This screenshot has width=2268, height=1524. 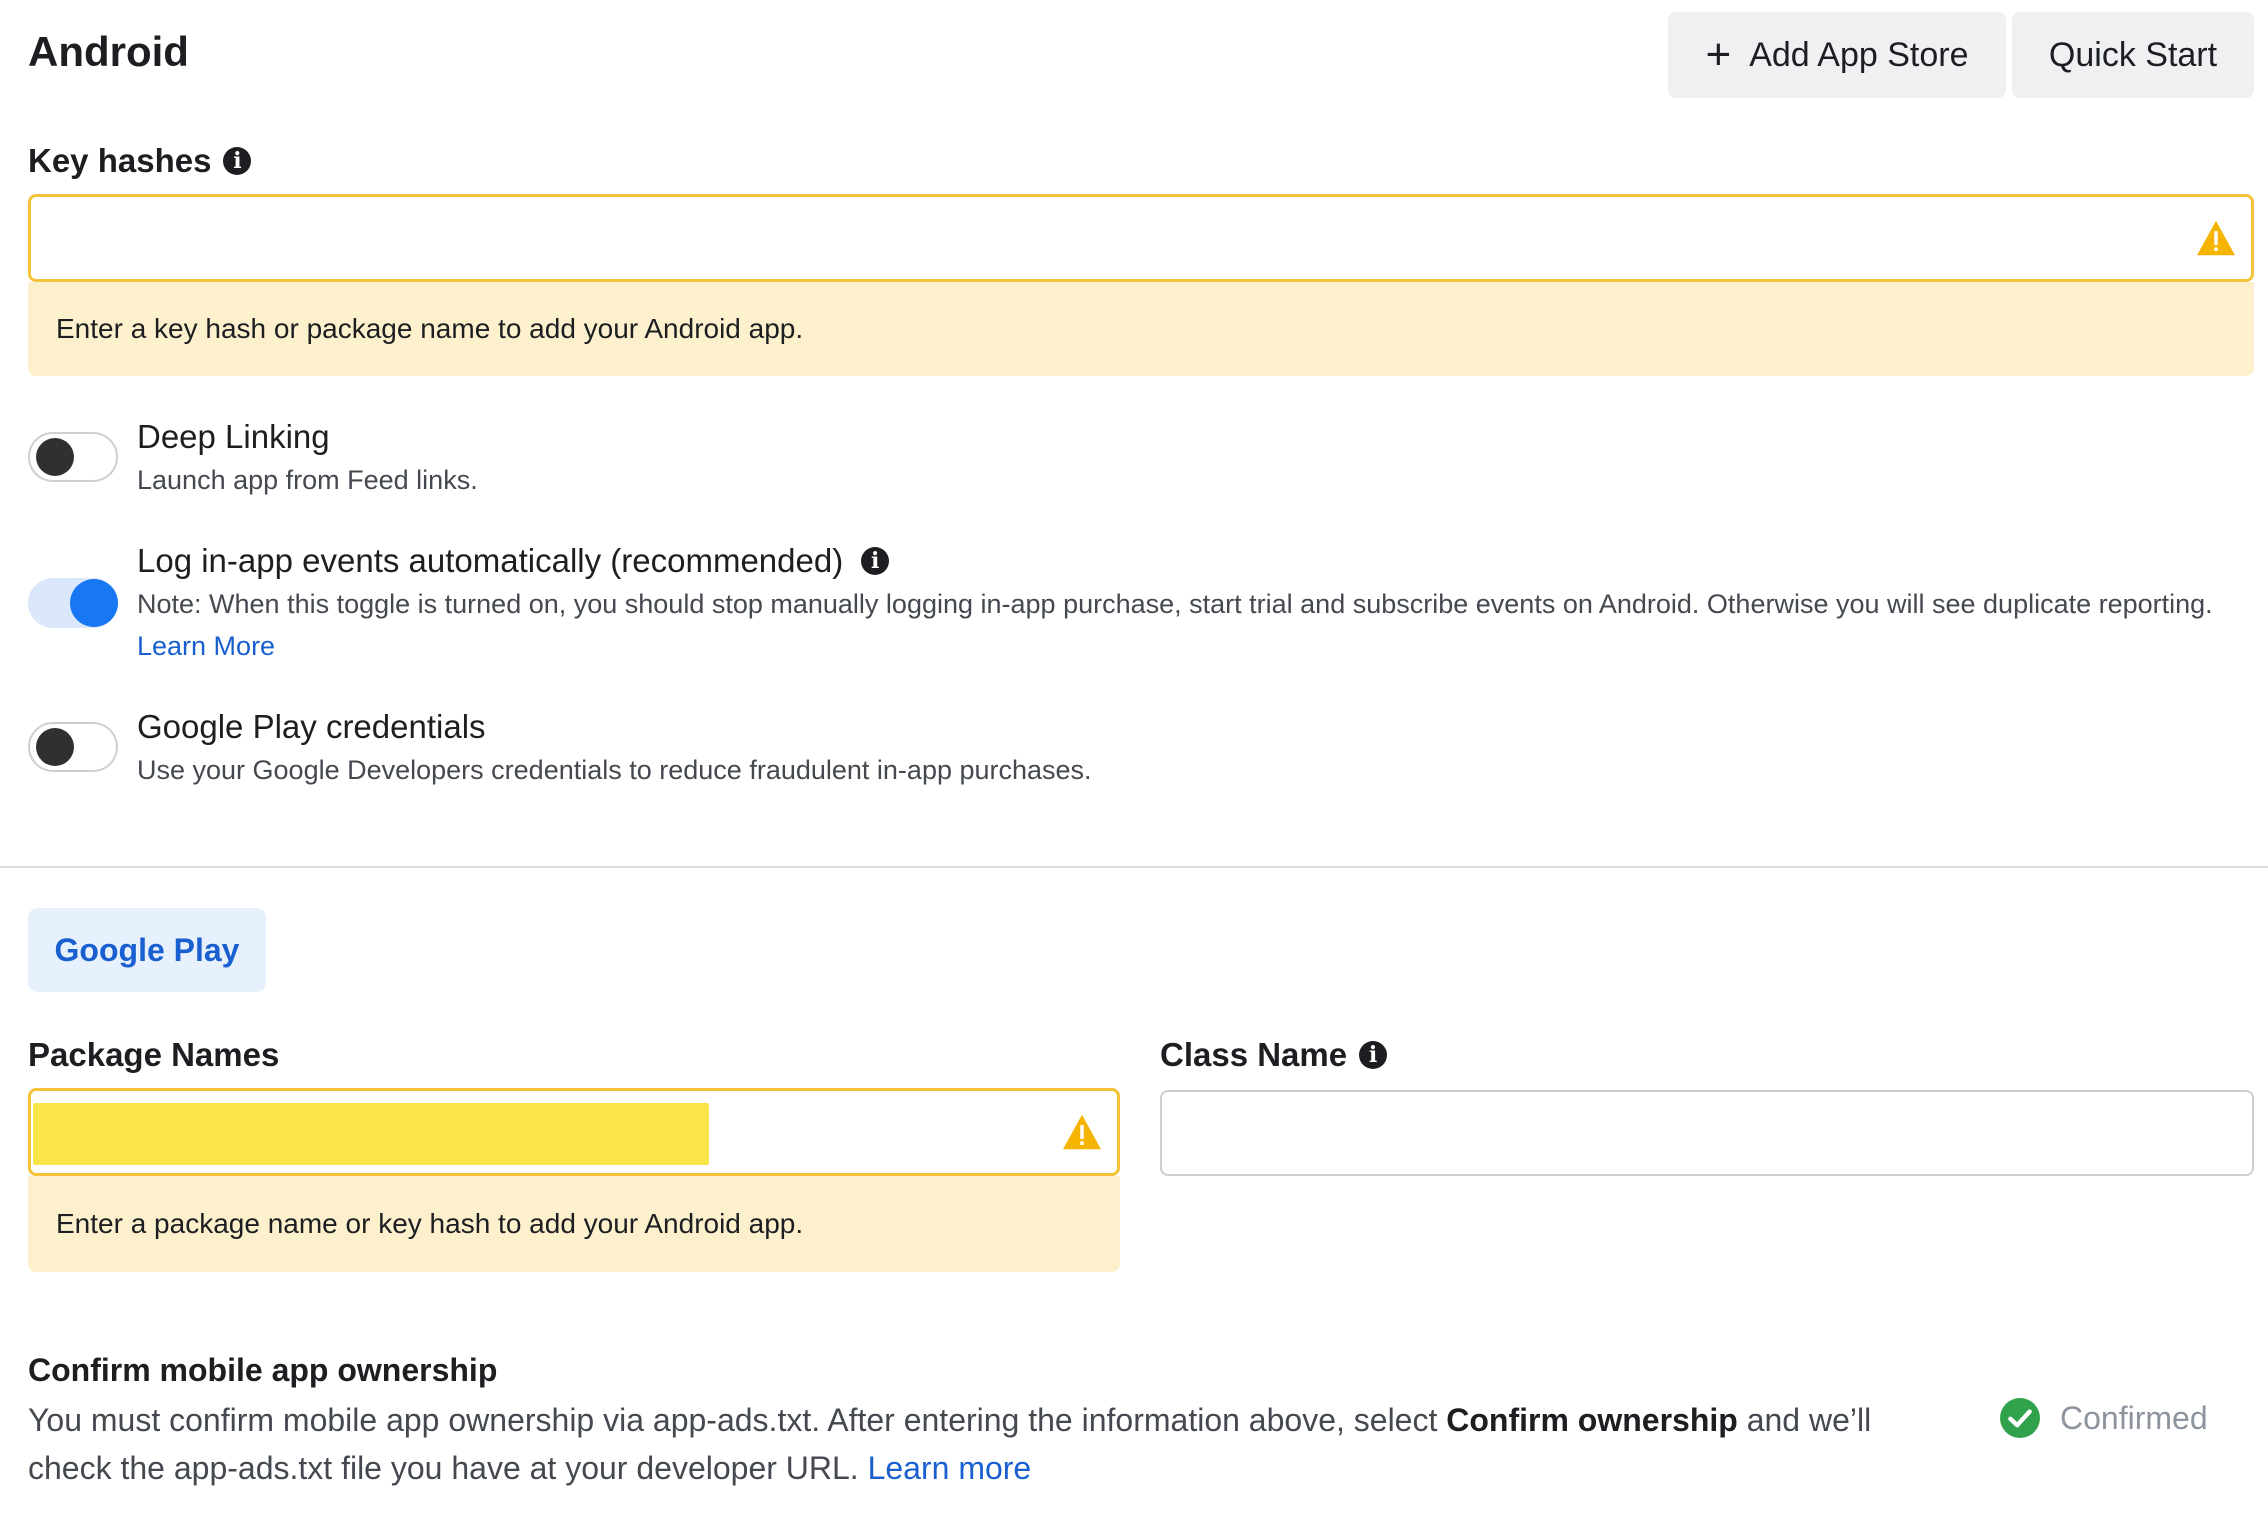 I want to click on add-app-store-label: Add App Store, so click(x=1859, y=54).